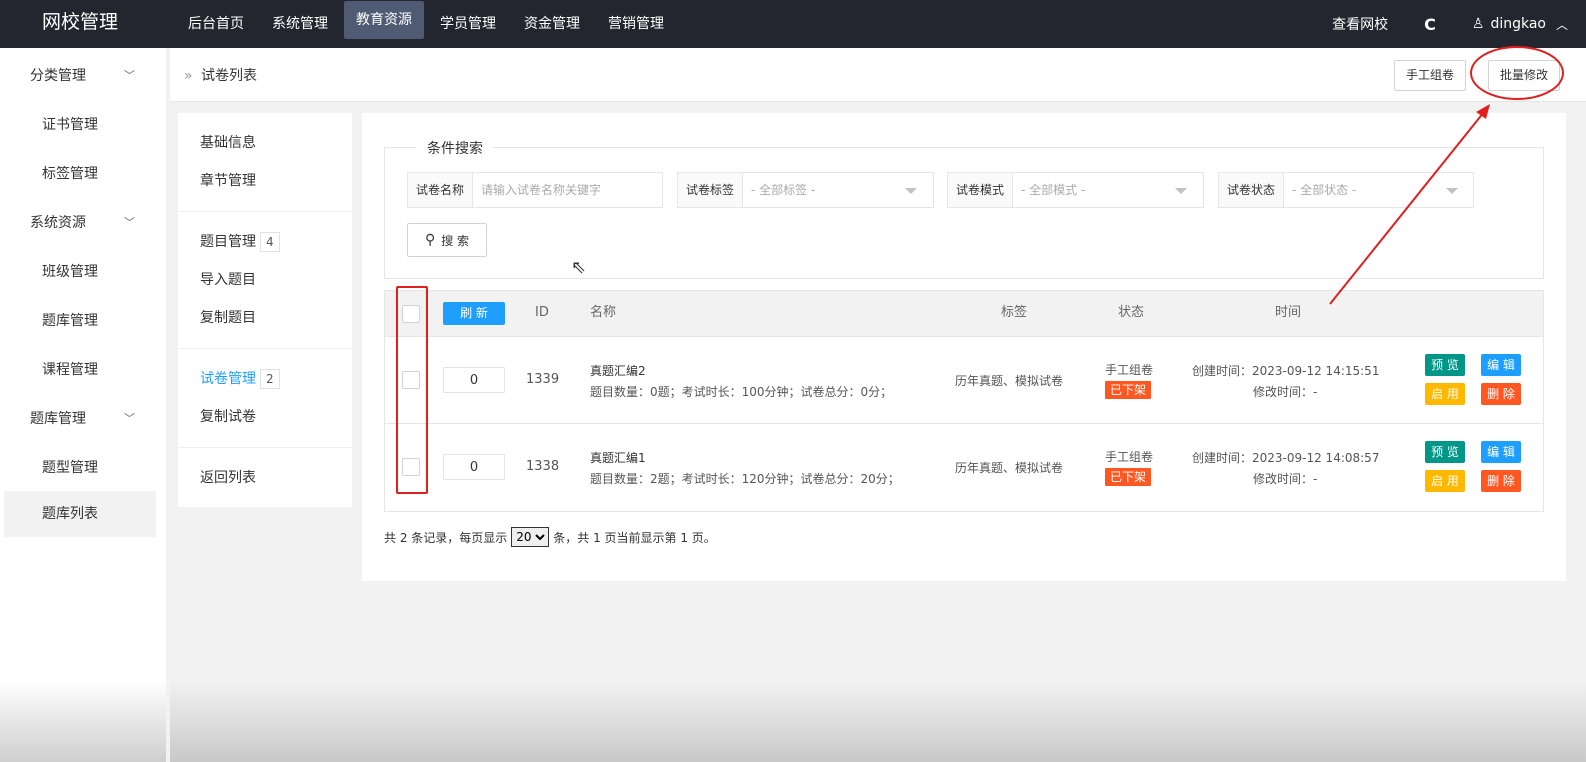 The width and height of the screenshot is (1586, 762). Describe the element at coordinates (1286, 458) in the screenshot. I see `created-time: 创建时间：2023-09-12 14:08:57` at that location.